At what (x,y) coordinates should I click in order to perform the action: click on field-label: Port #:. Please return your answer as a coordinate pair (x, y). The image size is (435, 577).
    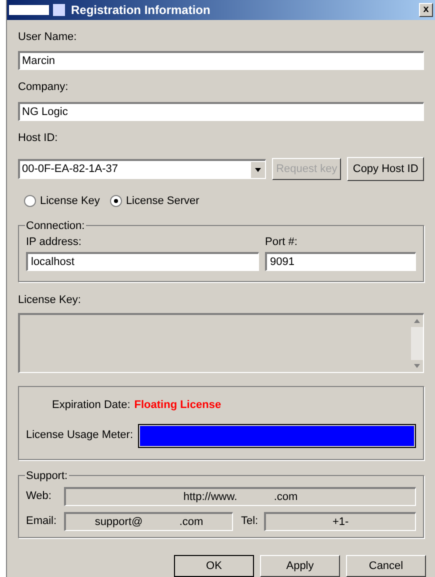
    Looking at the image, I should click on (281, 242).